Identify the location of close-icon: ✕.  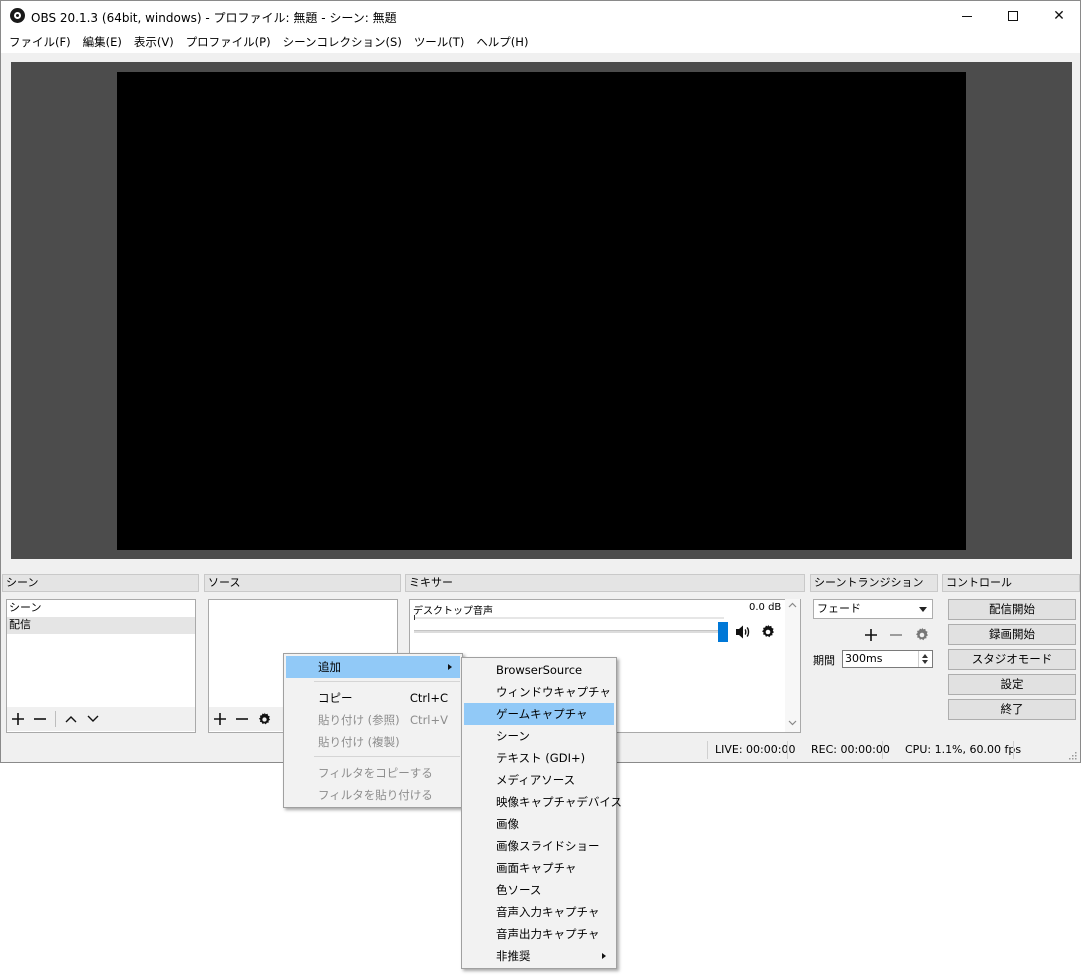
(1059, 16).